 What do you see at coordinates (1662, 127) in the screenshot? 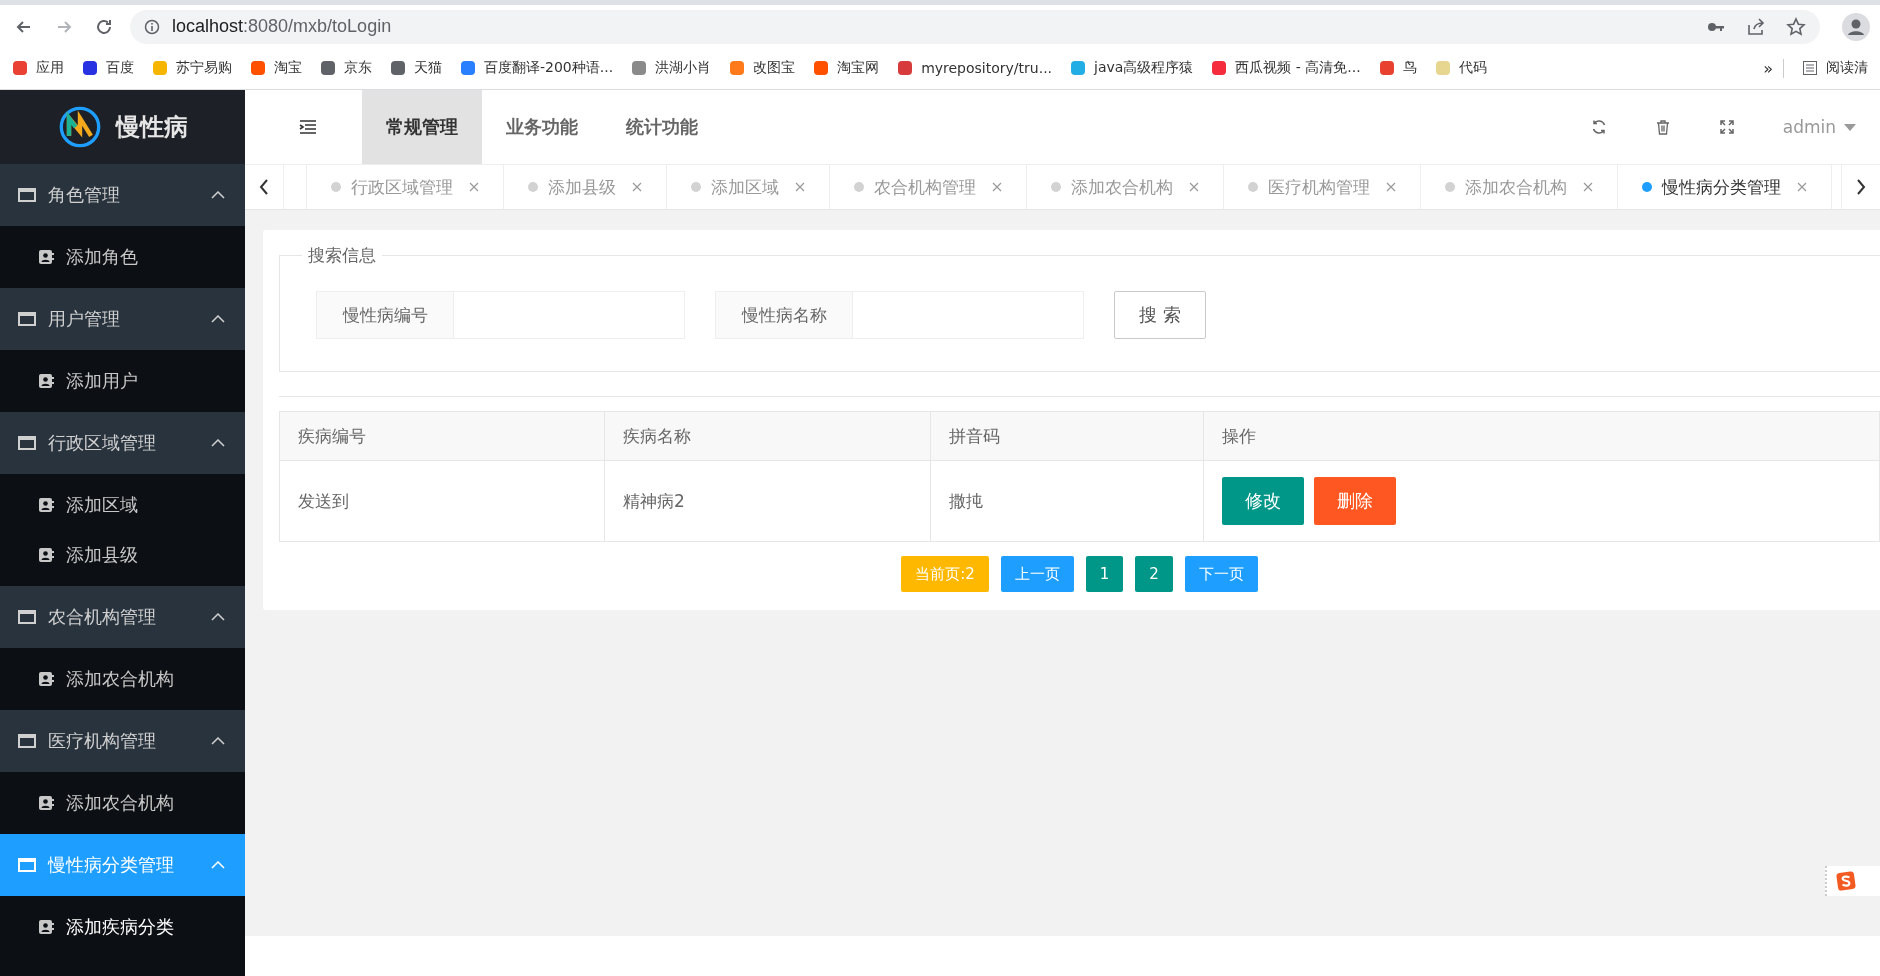
I see `trash-icon` at bounding box center [1662, 127].